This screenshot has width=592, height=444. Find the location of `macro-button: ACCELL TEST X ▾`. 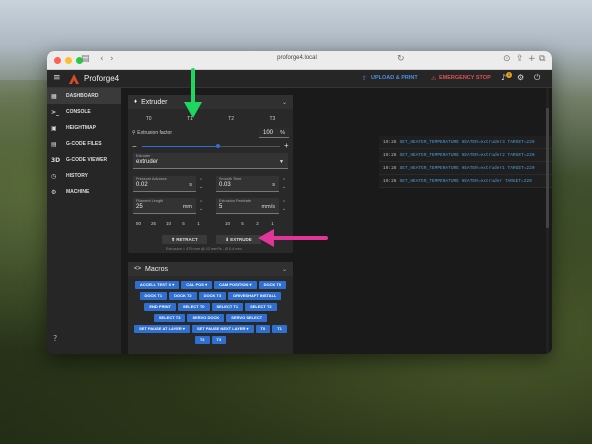

macro-button: ACCELL TEST X ▾ is located at coordinates (157, 284).